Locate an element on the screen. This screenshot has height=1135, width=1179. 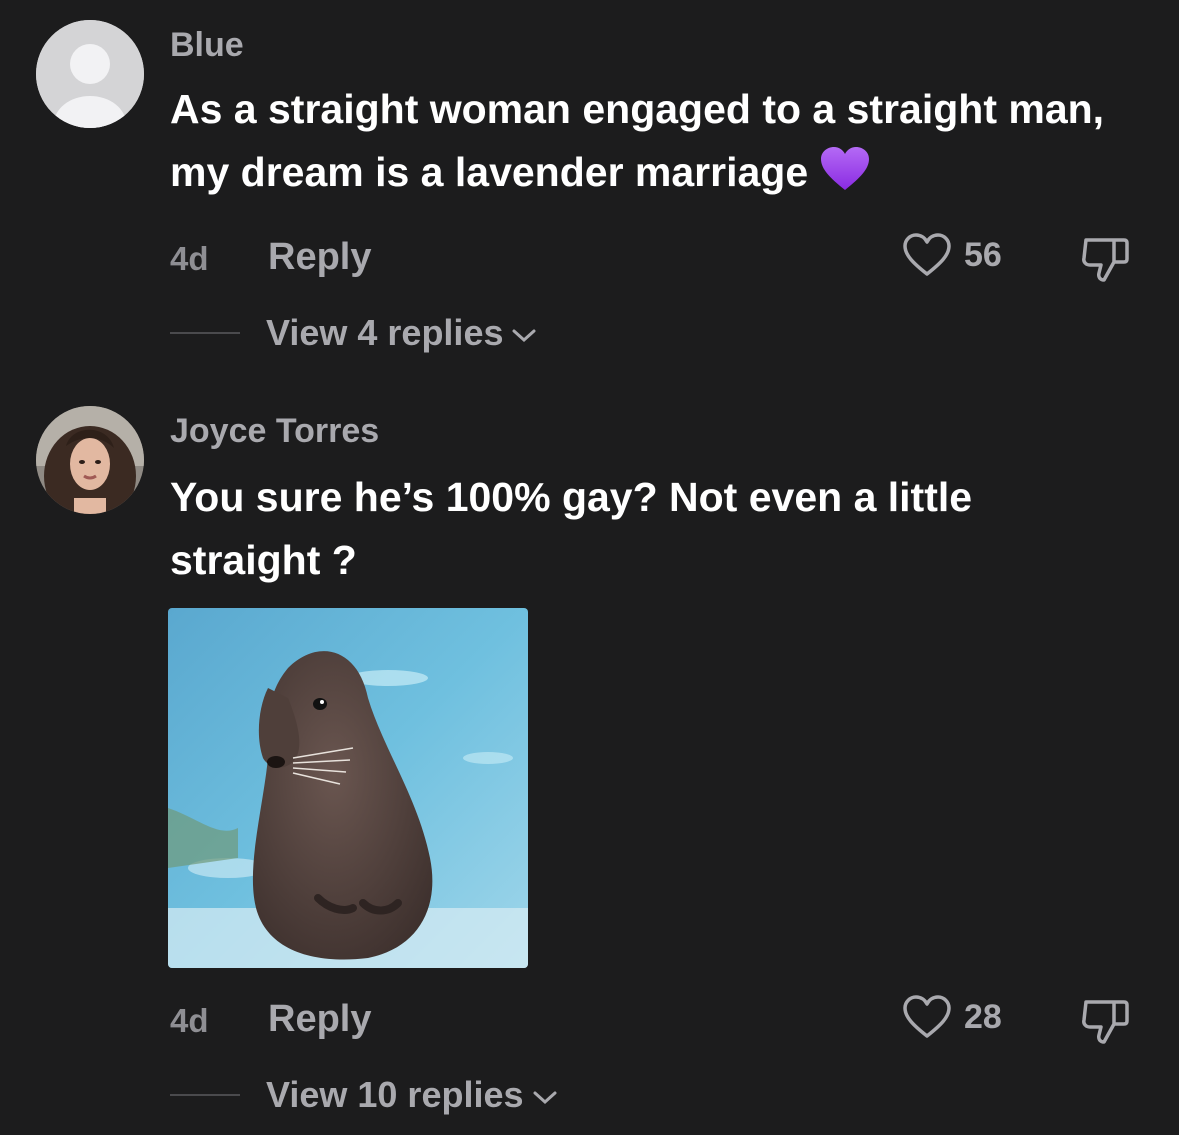
like-button: 28 is located at coordinates (952, 1017).